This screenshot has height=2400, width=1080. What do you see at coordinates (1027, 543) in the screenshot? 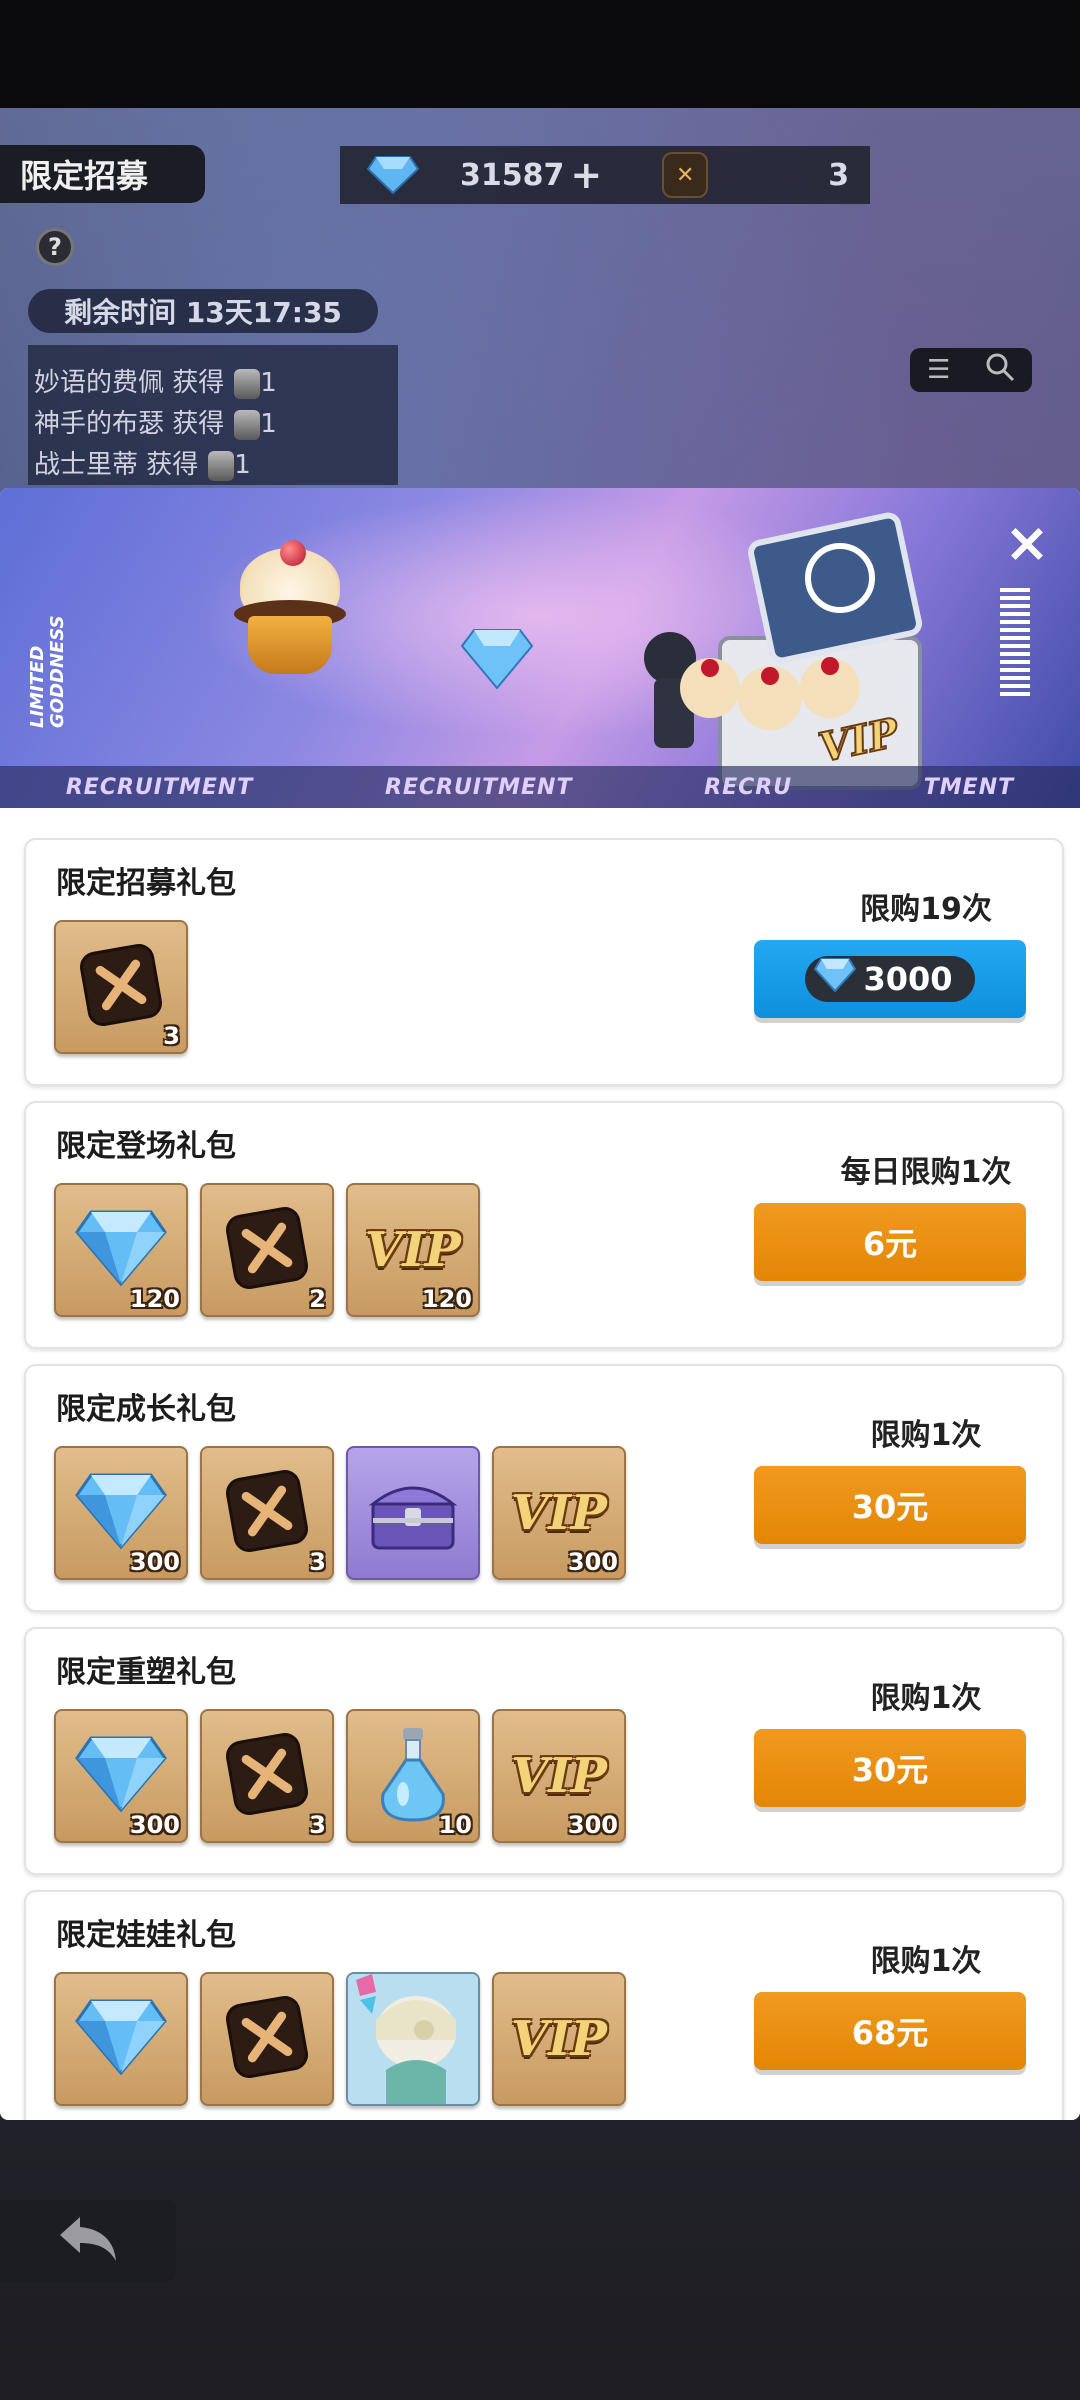
I see `close-button: ×` at bounding box center [1027, 543].